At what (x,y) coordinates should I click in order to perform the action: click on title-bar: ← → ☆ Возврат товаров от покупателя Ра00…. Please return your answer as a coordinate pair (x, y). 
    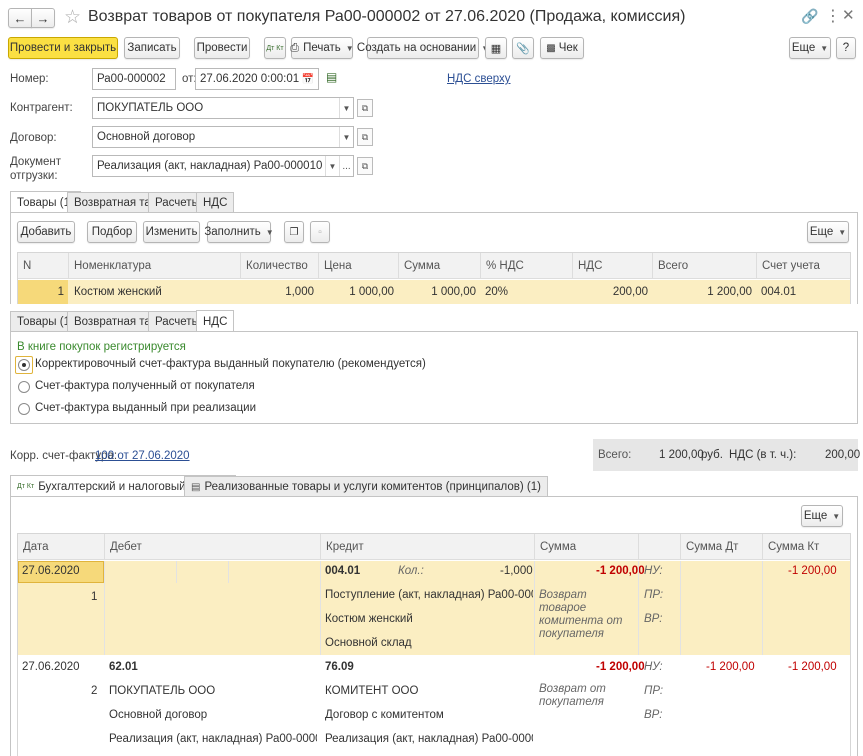
    Looking at the image, I should click on (431, 18).